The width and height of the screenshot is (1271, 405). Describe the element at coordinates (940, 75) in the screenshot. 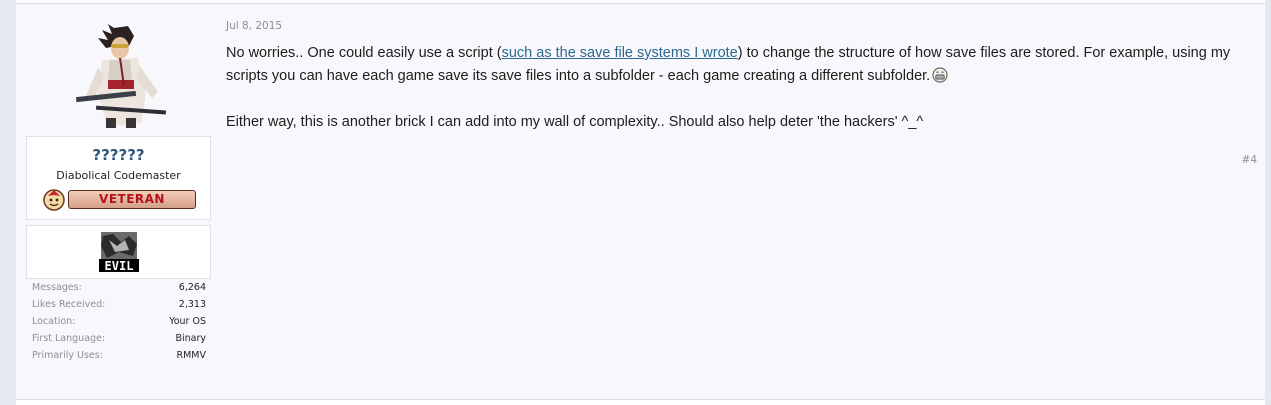

I see `grin-emoji-icon` at that location.